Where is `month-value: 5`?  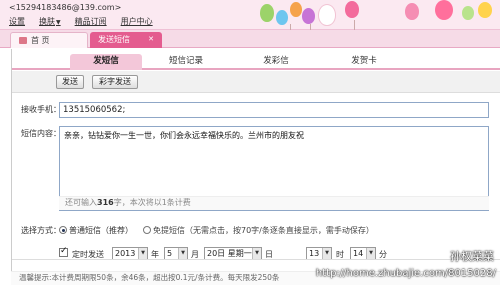
month-value: 5 is located at coordinates (170, 253).